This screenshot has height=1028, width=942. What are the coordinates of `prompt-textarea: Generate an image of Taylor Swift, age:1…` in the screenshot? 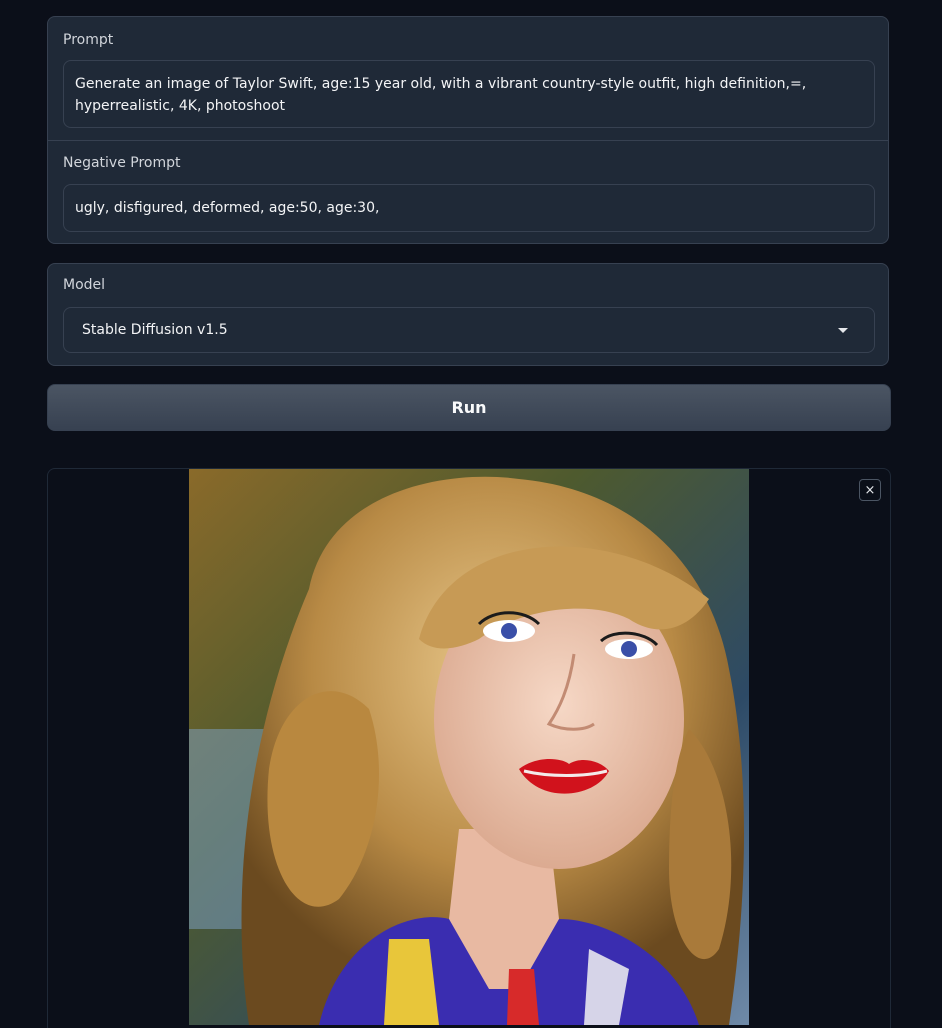 It's located at (469, 94).